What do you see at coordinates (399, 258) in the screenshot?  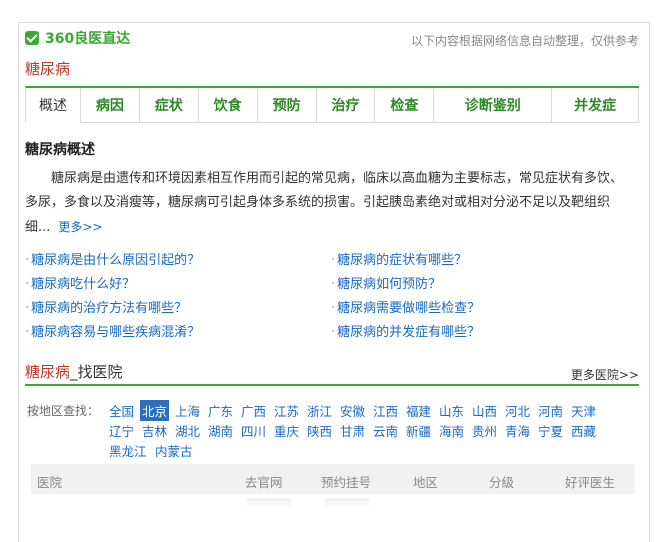 I see `faq-link: 糖尿病的症状有哪些？` at bounding box center [399, 258].